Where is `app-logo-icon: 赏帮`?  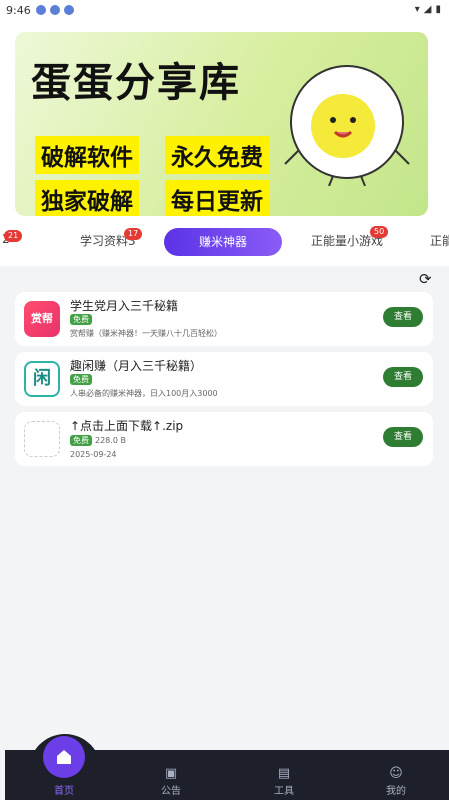 app-logo-icon: 赏帮 is located at coordinates (42, 319).